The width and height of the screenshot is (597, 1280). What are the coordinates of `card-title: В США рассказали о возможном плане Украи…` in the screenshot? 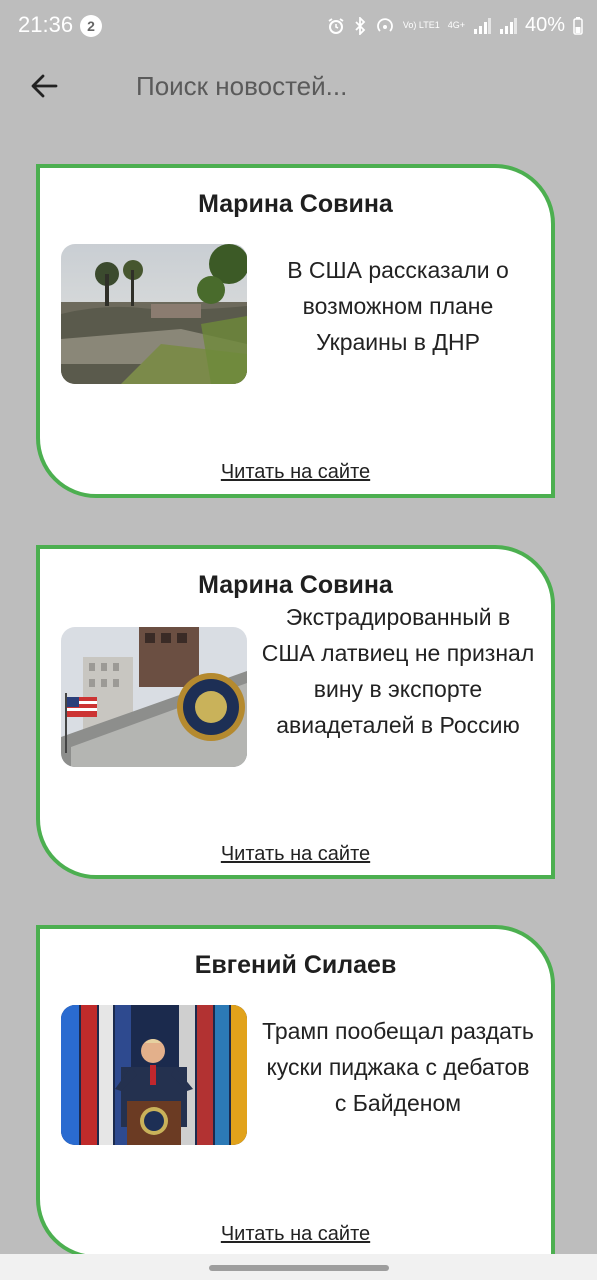 It's located at (398, 306).